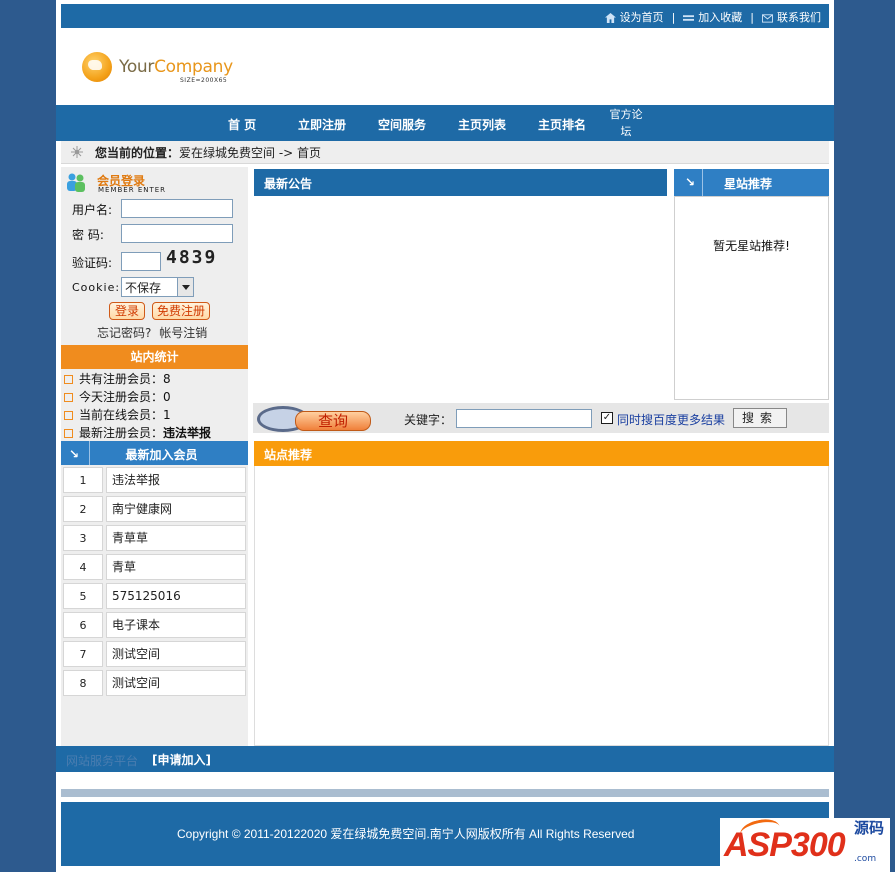 The image size is (895, 872). Describe the element at coordinates (541, 453) in the screenshot. I see `recommend-header: 站点推荐` at that location.